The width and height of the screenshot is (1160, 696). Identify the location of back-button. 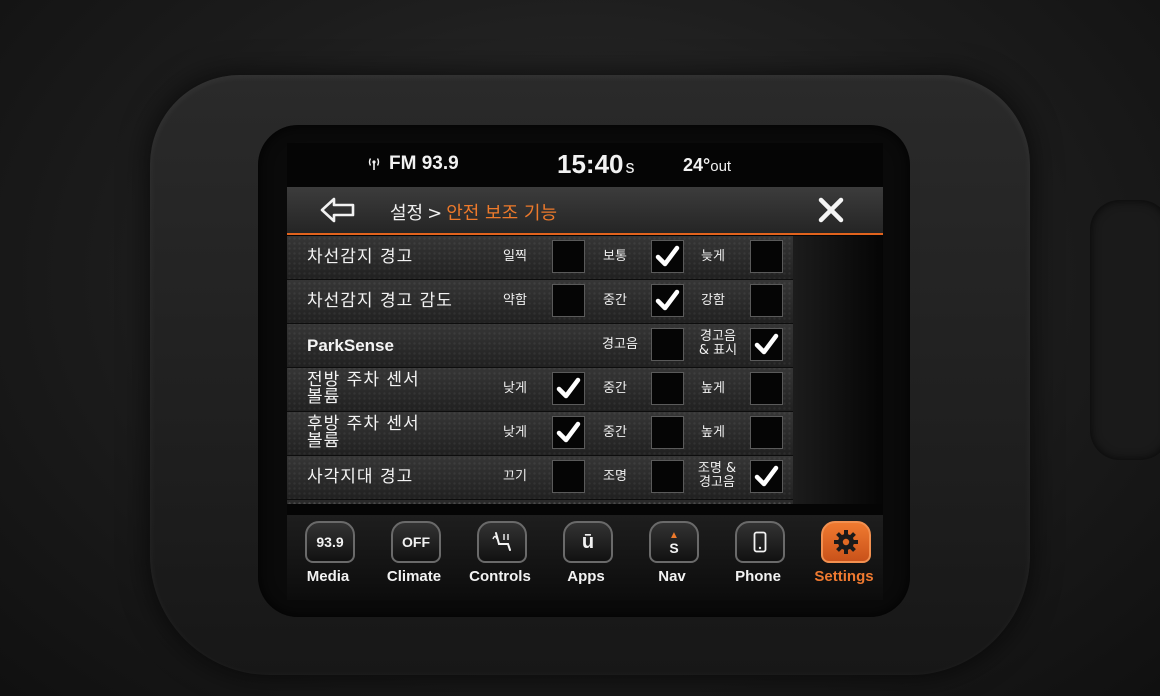
(338, 210).